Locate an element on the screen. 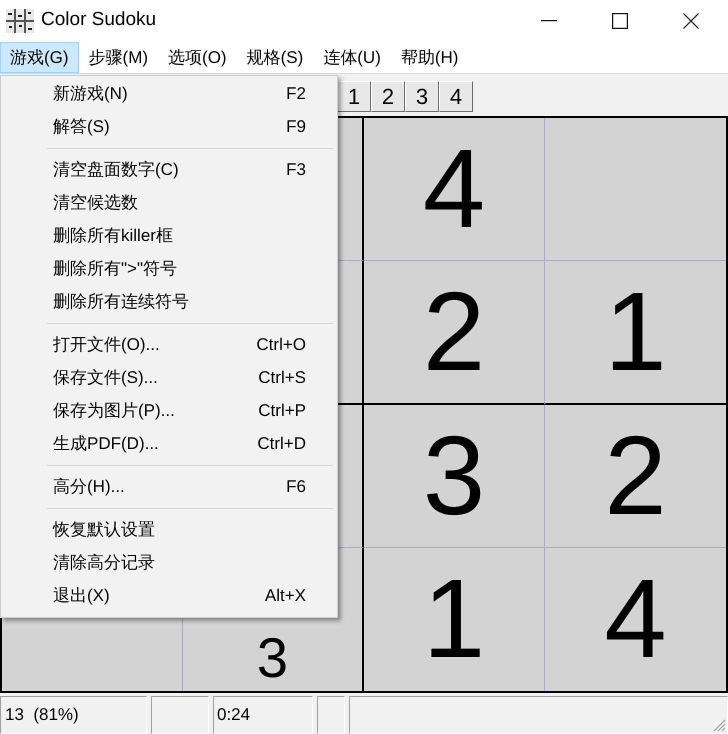  status-panel: 0:24 is located at coordinates (263, 715).